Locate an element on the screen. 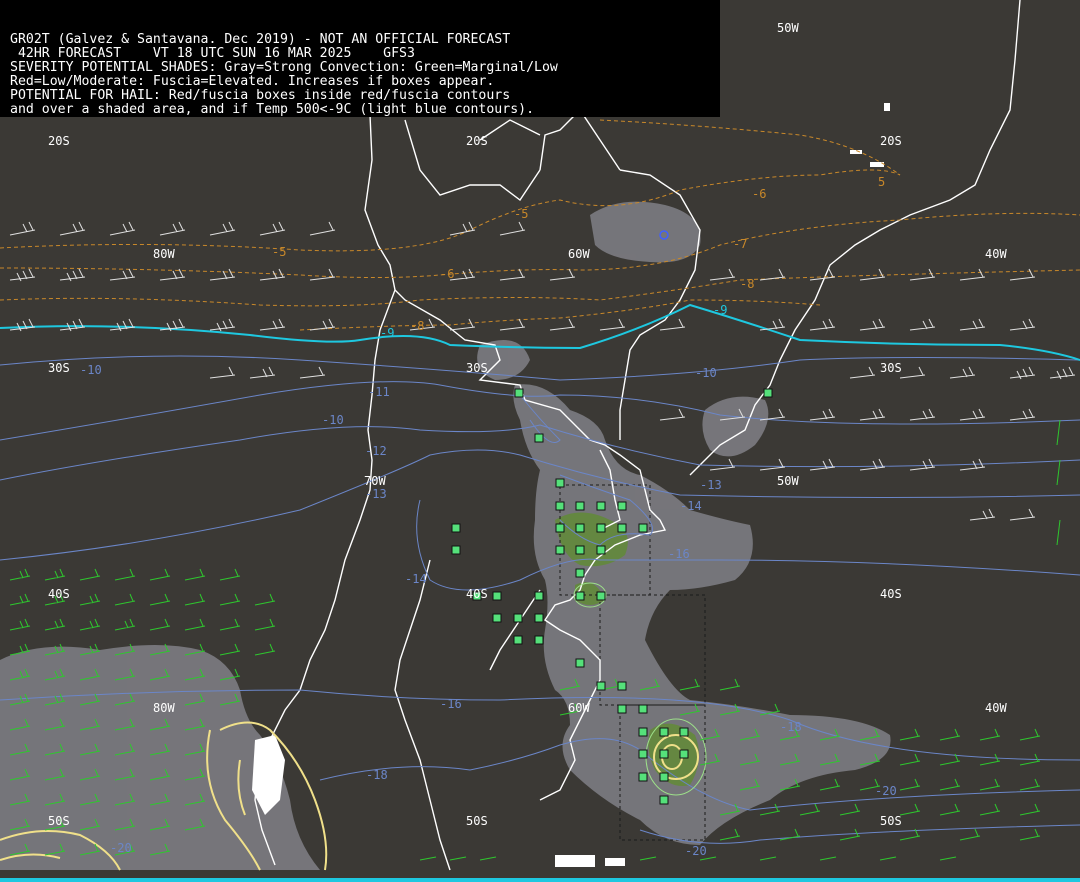 The width and height of the screenshot is (1080, 882). isotherm-label: -11 is located at coordinates (379, 392).